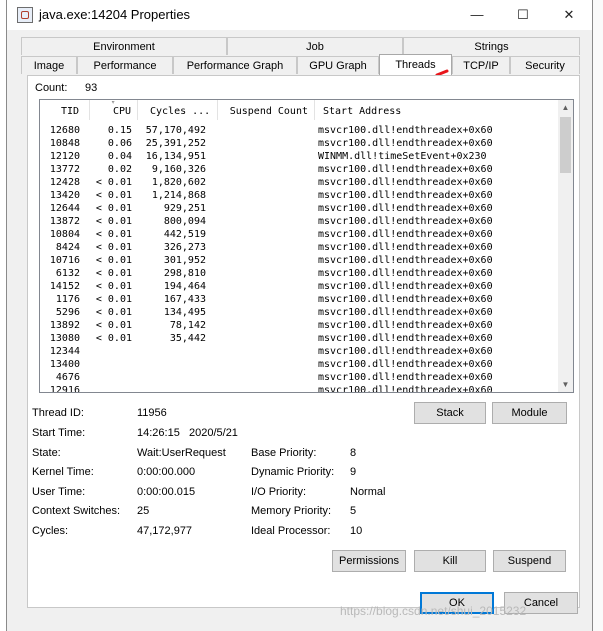 This screenshot has width=603, height=631. What do you see at coordinates (299, 15) in the screenshot?
I see `title-bar: java.exe:14204 Properties — ☐ ✕` at bounding box center [299, 15].